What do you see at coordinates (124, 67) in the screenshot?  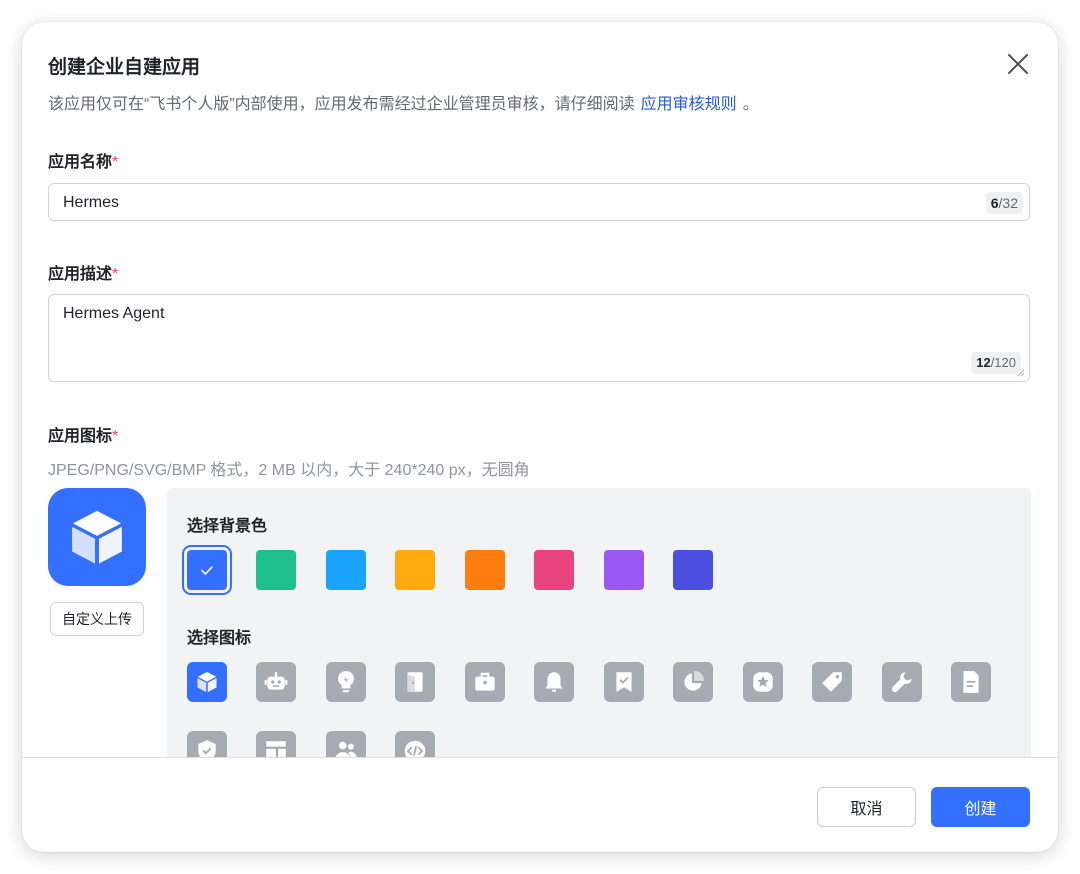 I see `dialog-title: 创建企业自建应用` at bounding box center [124, 67].